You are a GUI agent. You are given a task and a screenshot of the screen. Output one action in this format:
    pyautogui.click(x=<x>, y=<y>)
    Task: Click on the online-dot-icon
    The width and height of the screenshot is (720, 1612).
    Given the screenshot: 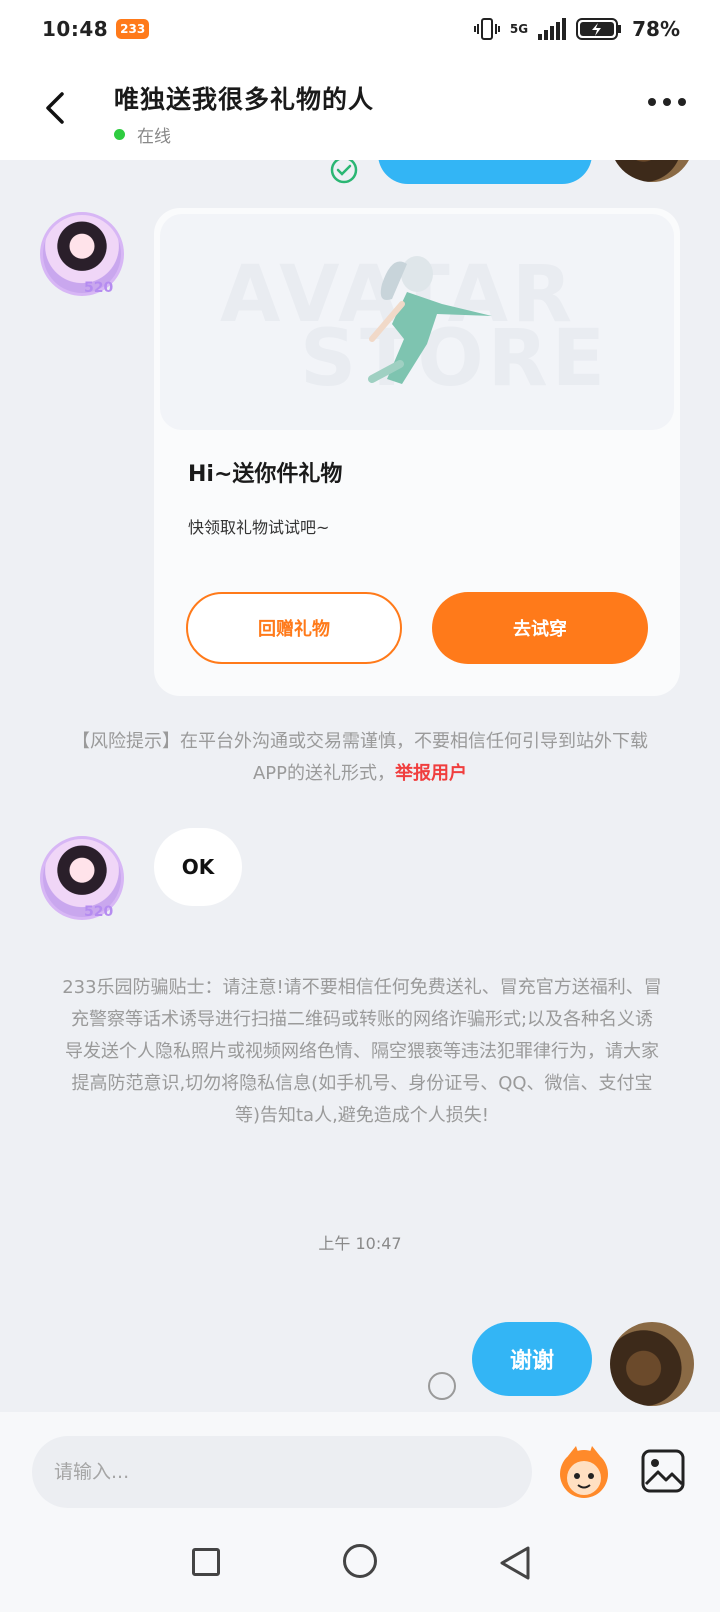 What is the action you would take?
    pyautogui.click(x=119, y=134)
    